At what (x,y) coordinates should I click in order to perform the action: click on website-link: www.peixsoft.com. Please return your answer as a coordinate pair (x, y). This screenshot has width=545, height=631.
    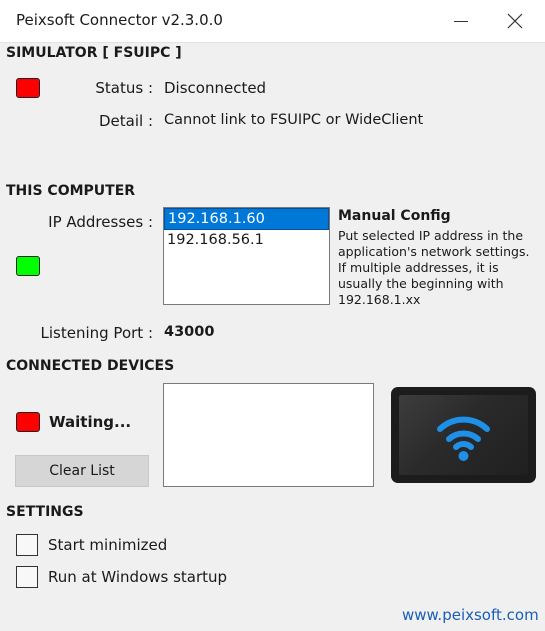
    Looking at the image, I should click on (470, 615).